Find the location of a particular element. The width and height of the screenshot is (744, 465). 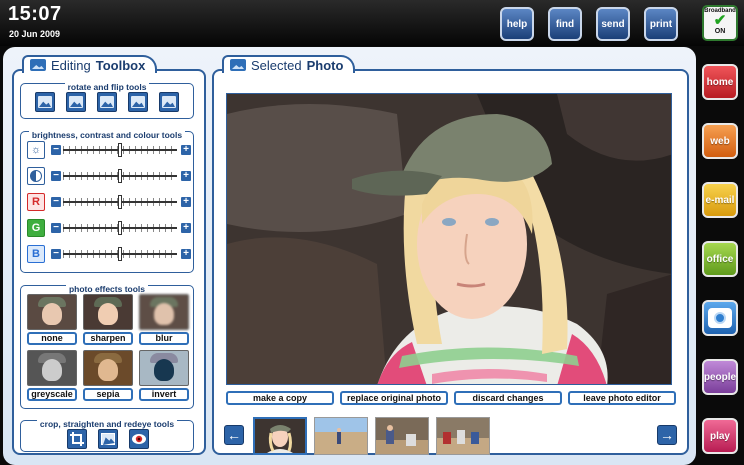

clock-time: 15:07 is located at coordinates (35, 14).